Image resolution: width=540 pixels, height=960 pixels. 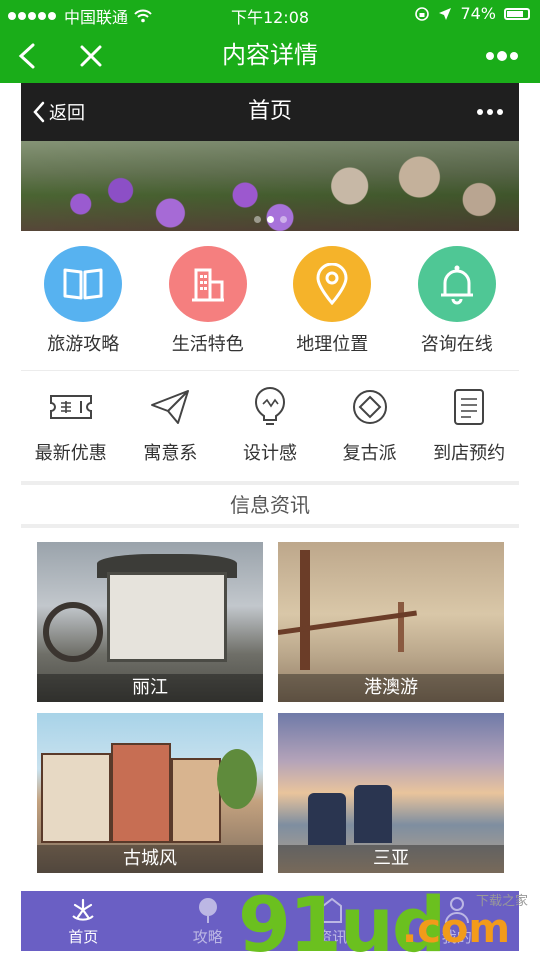 What do you see at coordinates (170, 453) in the screenshot?
I see `feature-label: 寓意系` at bounding box center [170, 453].